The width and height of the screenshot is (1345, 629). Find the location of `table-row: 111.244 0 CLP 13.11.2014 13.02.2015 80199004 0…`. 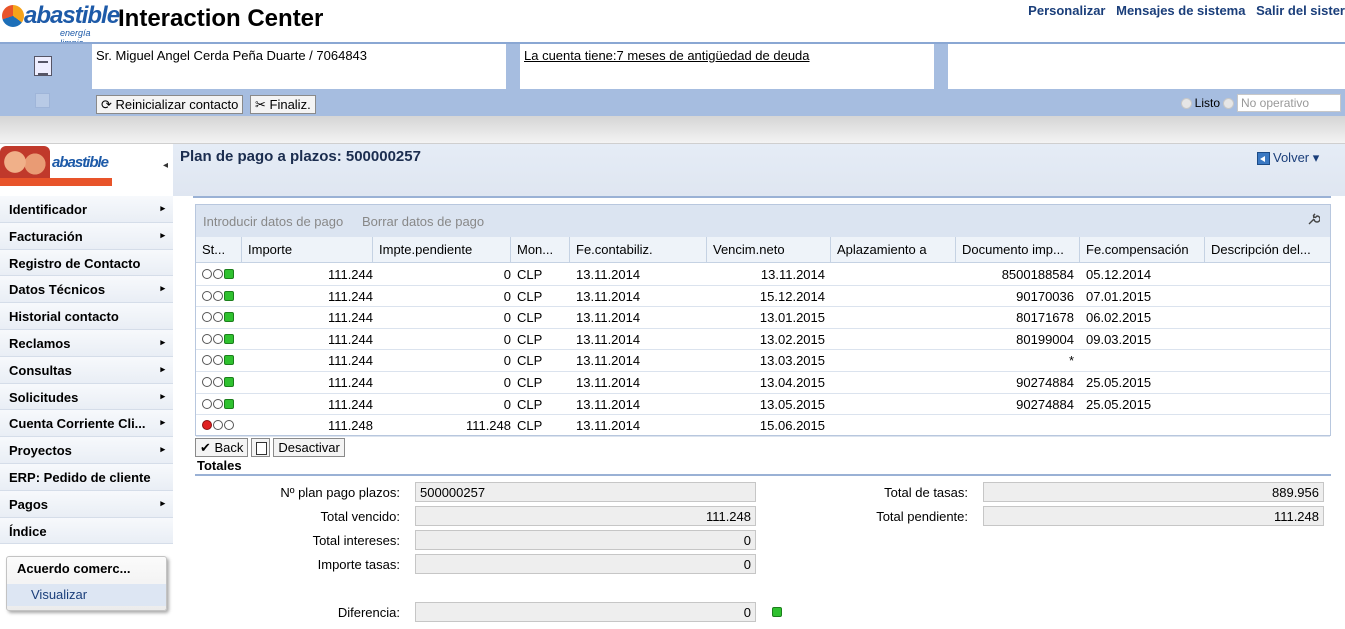

table-row: 111.244 0 CLP 13.11.2014 13.02.2015 80199004 0… is located at coordinates (763, 340).